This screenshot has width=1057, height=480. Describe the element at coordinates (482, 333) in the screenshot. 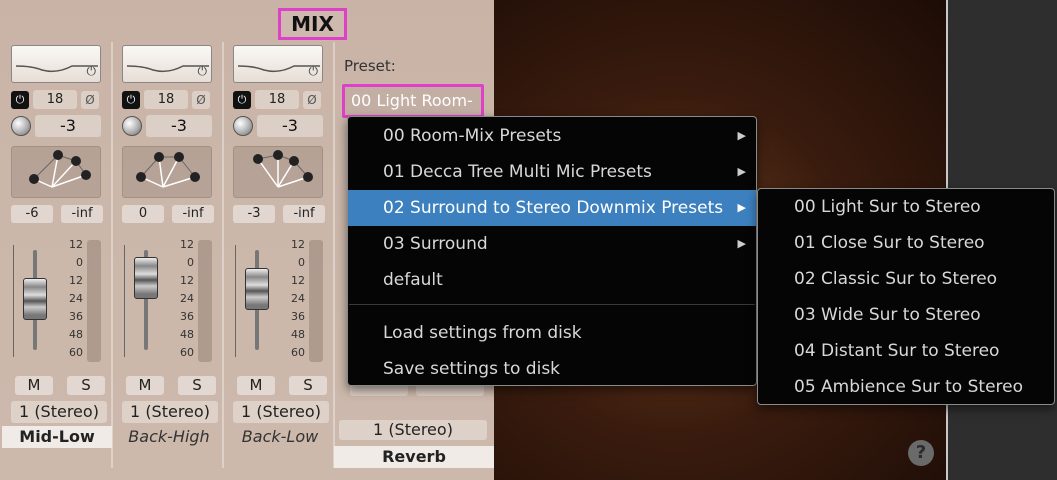

I see `menu-item-label: Load settings from disk` at that location.